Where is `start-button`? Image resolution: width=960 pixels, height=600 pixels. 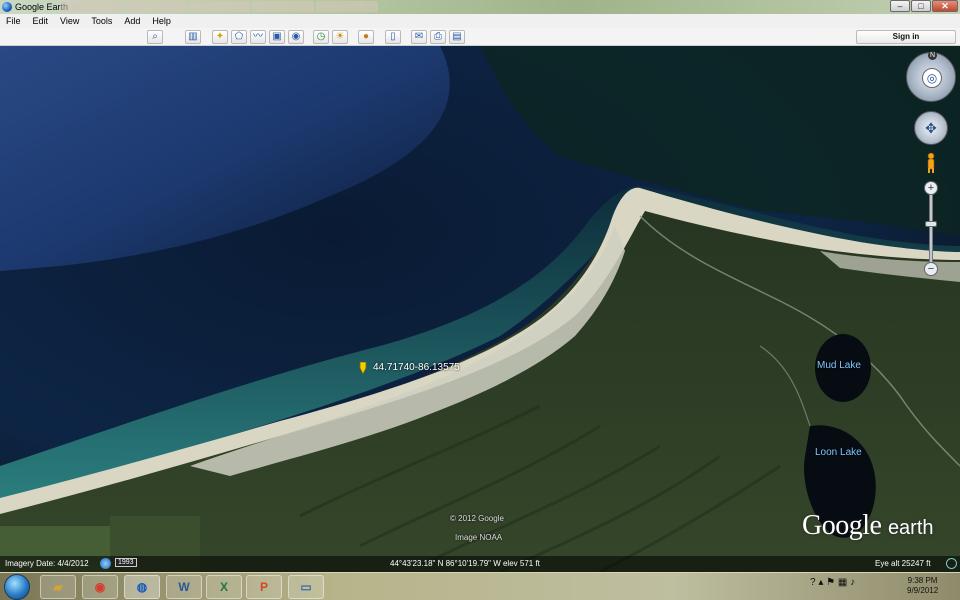 start-button is located at coordinates (17, 587).